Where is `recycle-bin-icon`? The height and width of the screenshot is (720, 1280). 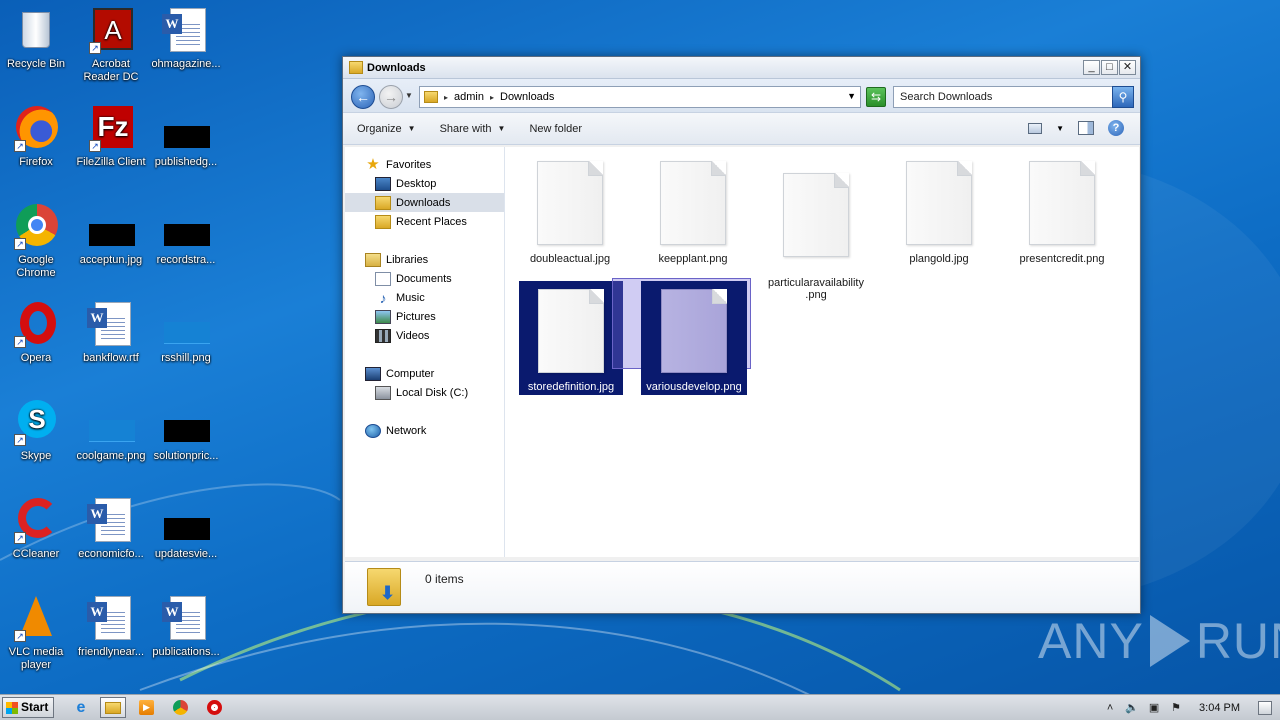 recycle-bin-icon is located at coordinates (36, 30).